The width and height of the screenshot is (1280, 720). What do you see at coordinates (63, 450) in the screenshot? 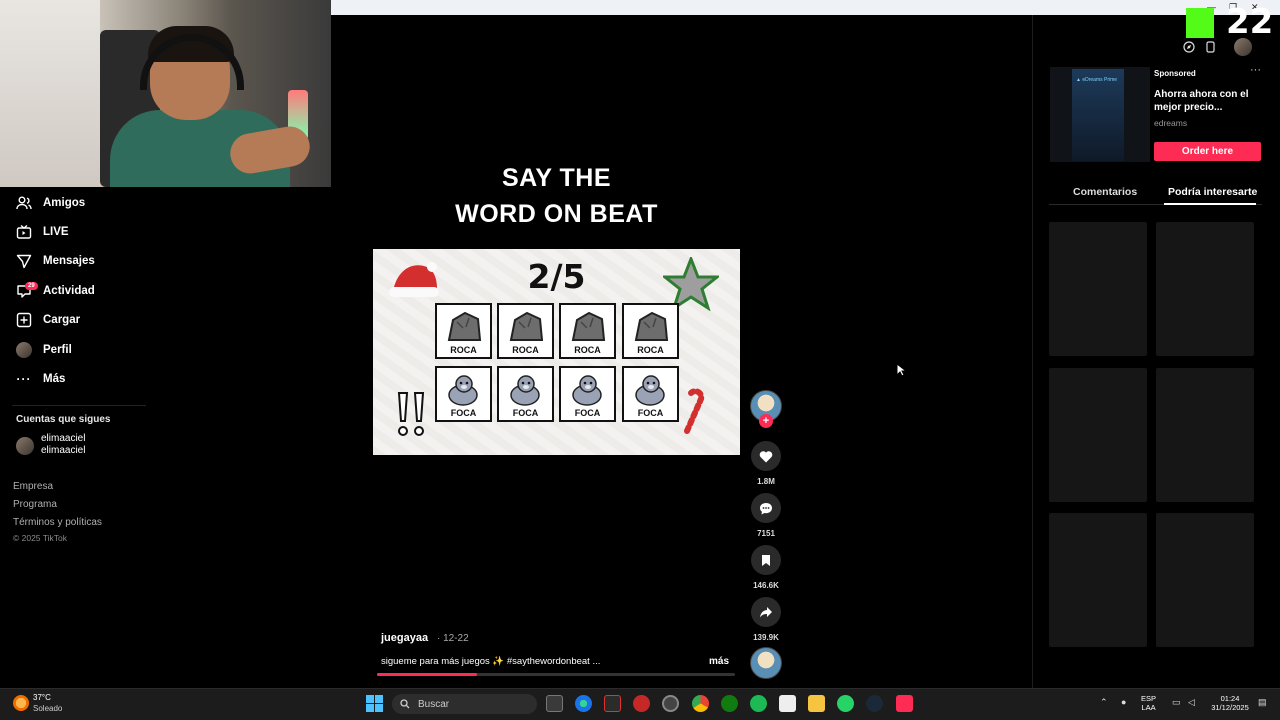
I see `following-username: elimaaciel` at bounding box center [63, 450].